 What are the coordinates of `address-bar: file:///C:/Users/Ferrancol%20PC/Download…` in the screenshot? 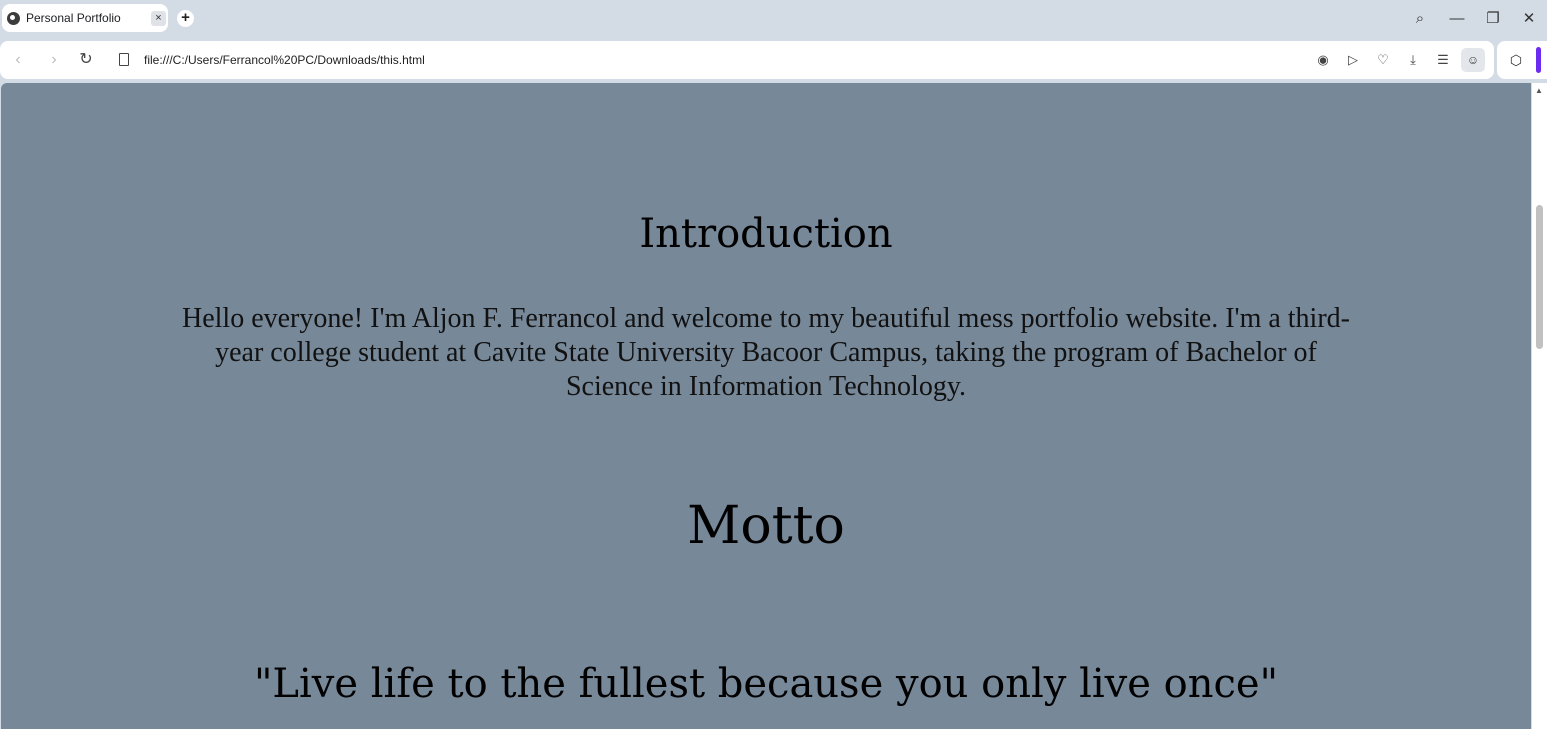 It's located at (284, 60).